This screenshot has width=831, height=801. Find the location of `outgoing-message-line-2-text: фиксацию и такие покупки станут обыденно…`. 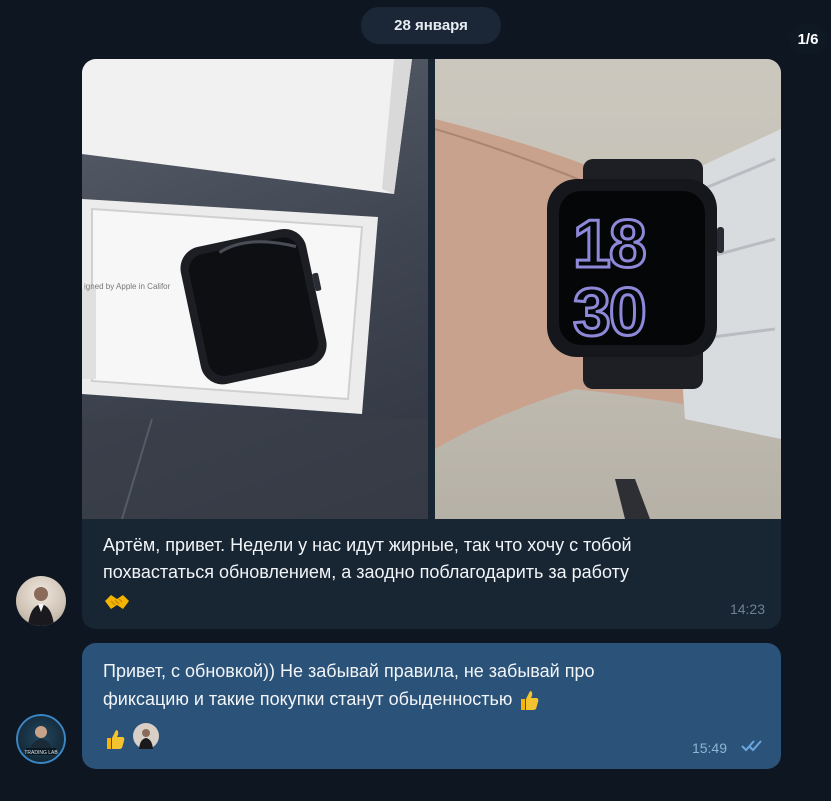

outgoing-message-line-2-text: фиксацию и такие покупки станут обыденно… is located at coordinates (308, 699).